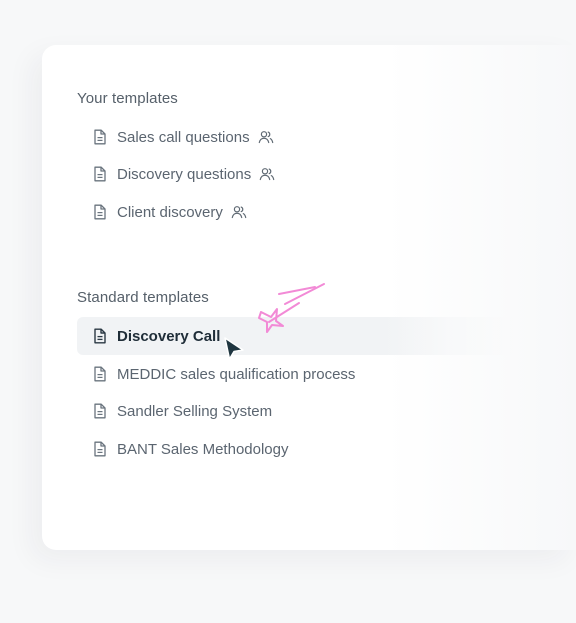 The width and height of the screenshot is (576, 623). Describe the element at coordinates (184, 174) in the screenshot. I see `template-label: Discovery questions` at that location.